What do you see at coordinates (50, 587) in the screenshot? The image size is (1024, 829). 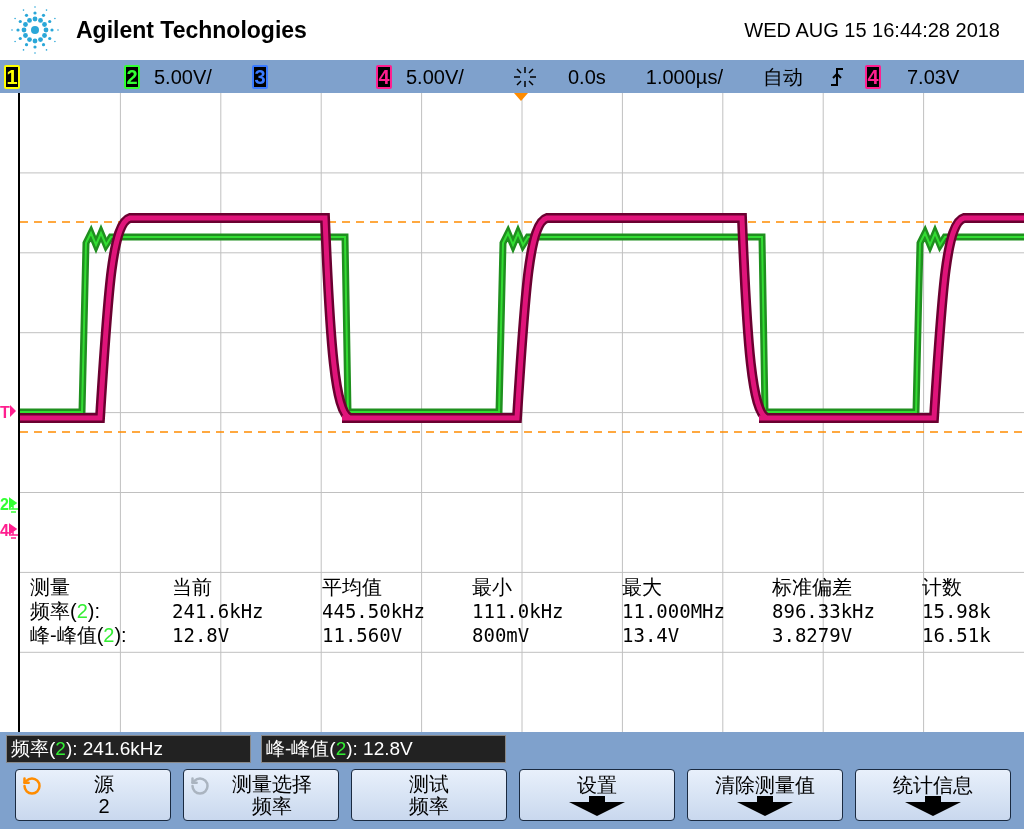 I see `column-header: 测量` at bounding box center [50, 587].